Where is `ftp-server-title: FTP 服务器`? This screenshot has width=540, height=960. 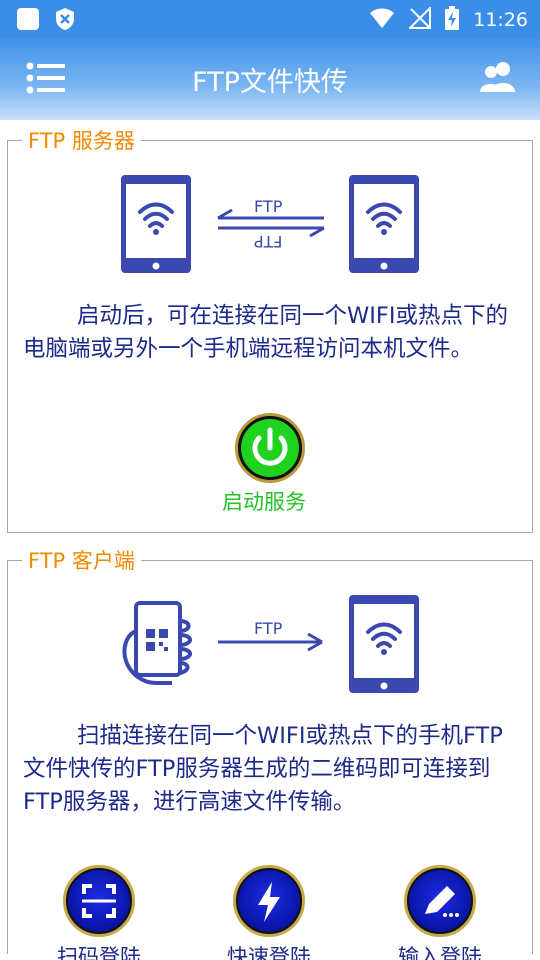
ftp-server-title: FTP 服务器 is located at coordinates (81, 140).